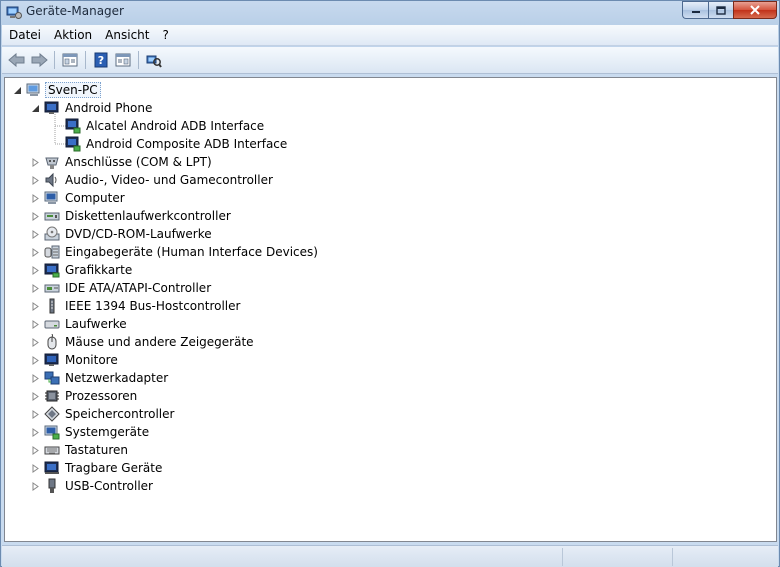  I want to click on scan-hardware-icon, so click(154, 61).